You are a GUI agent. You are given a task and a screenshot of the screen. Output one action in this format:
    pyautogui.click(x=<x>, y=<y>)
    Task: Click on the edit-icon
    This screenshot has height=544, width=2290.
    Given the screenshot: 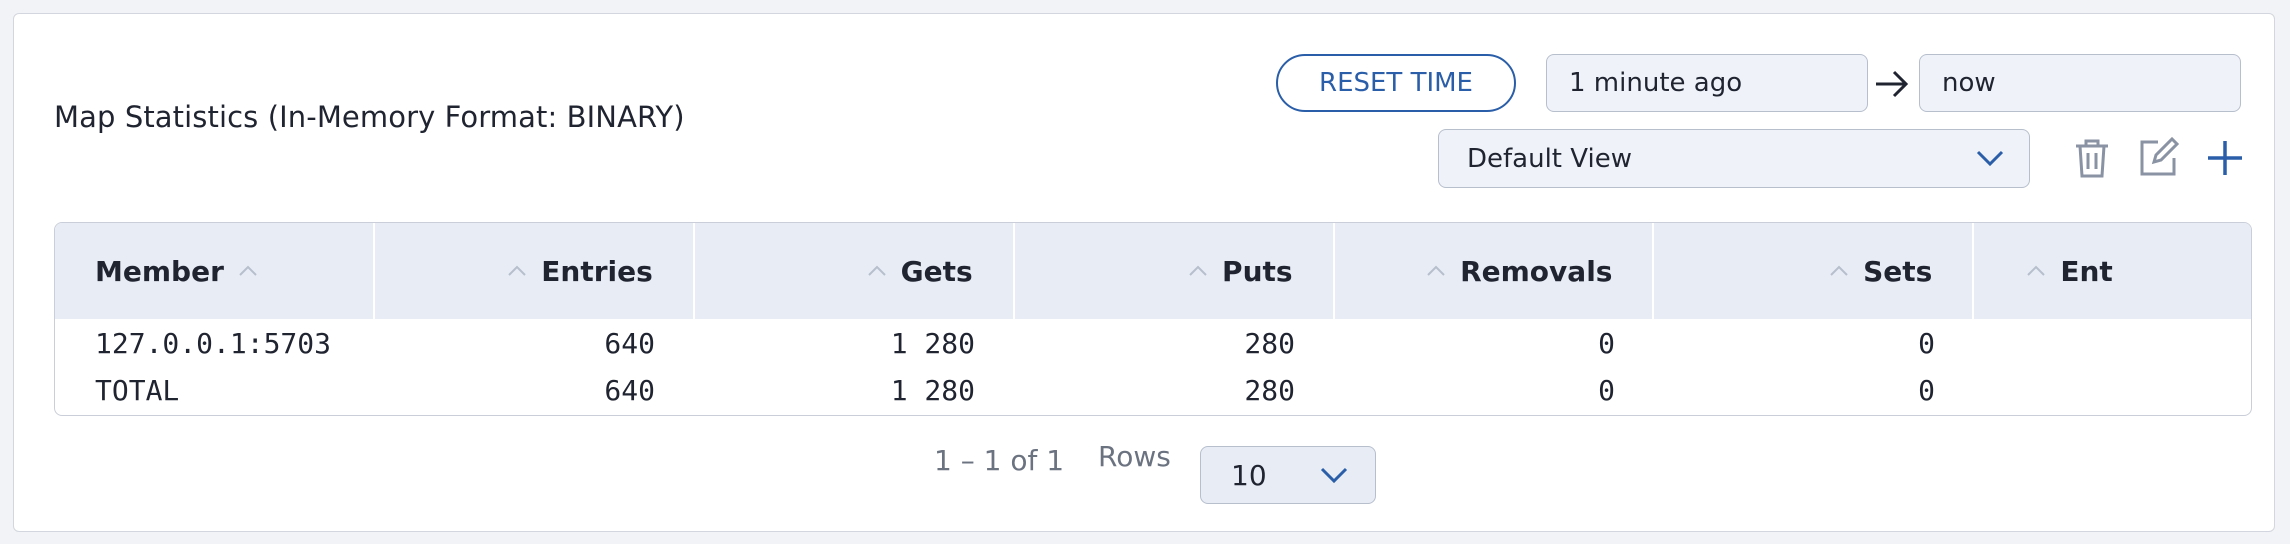 What is the action you would take?
    pyautogui.click(x=2160, y=156)
    